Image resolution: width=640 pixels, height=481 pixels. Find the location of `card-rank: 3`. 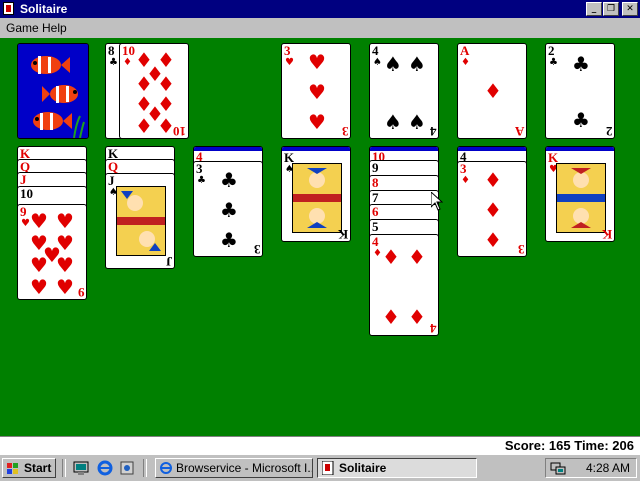

card-rank: 3 is located at coordinates (287, 50).